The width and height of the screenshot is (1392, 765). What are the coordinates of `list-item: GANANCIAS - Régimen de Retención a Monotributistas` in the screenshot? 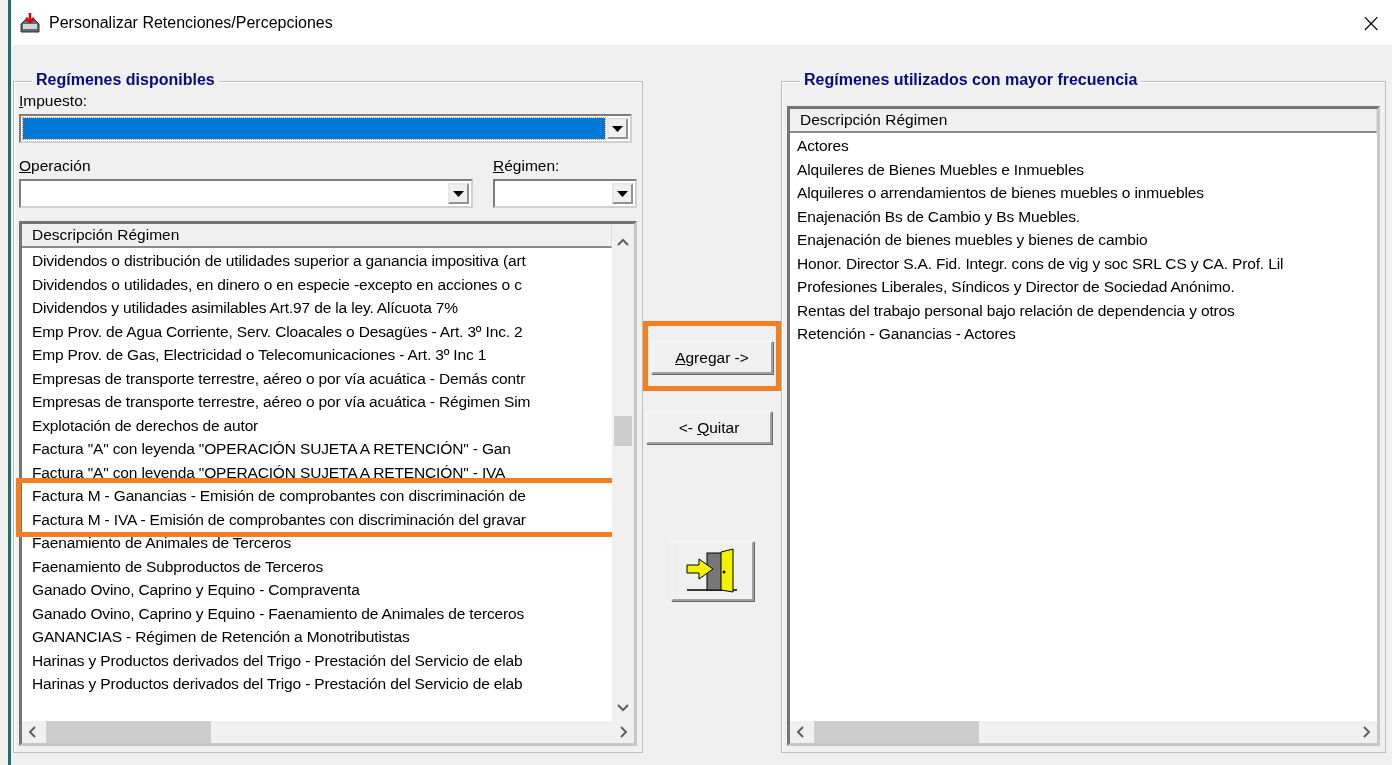 It's located at (322, 637).